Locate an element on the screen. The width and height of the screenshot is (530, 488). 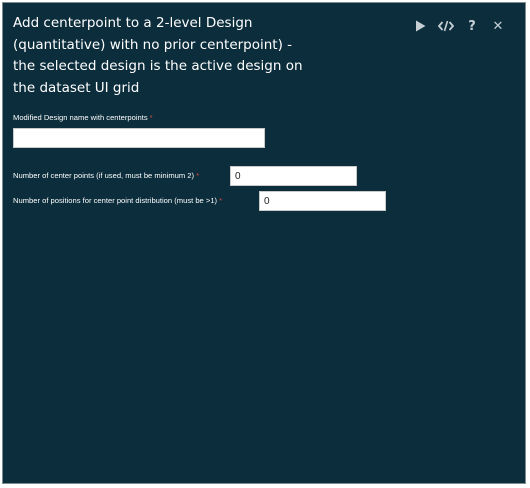
close-icon: ✕ is located at coordinates (498, 26).